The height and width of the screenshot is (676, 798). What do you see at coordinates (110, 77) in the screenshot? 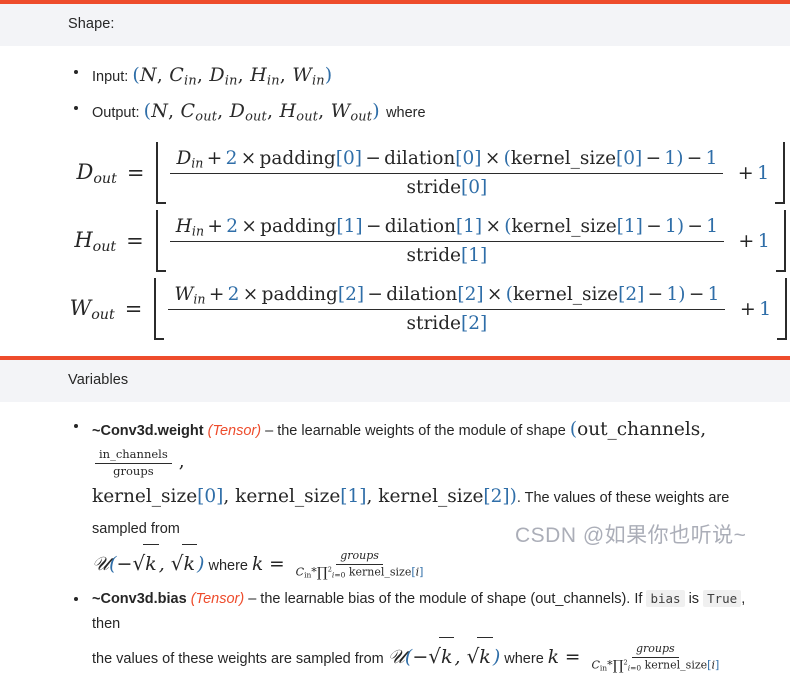
I see `shape-input-label: Input:` at bounding box center [110, 77].